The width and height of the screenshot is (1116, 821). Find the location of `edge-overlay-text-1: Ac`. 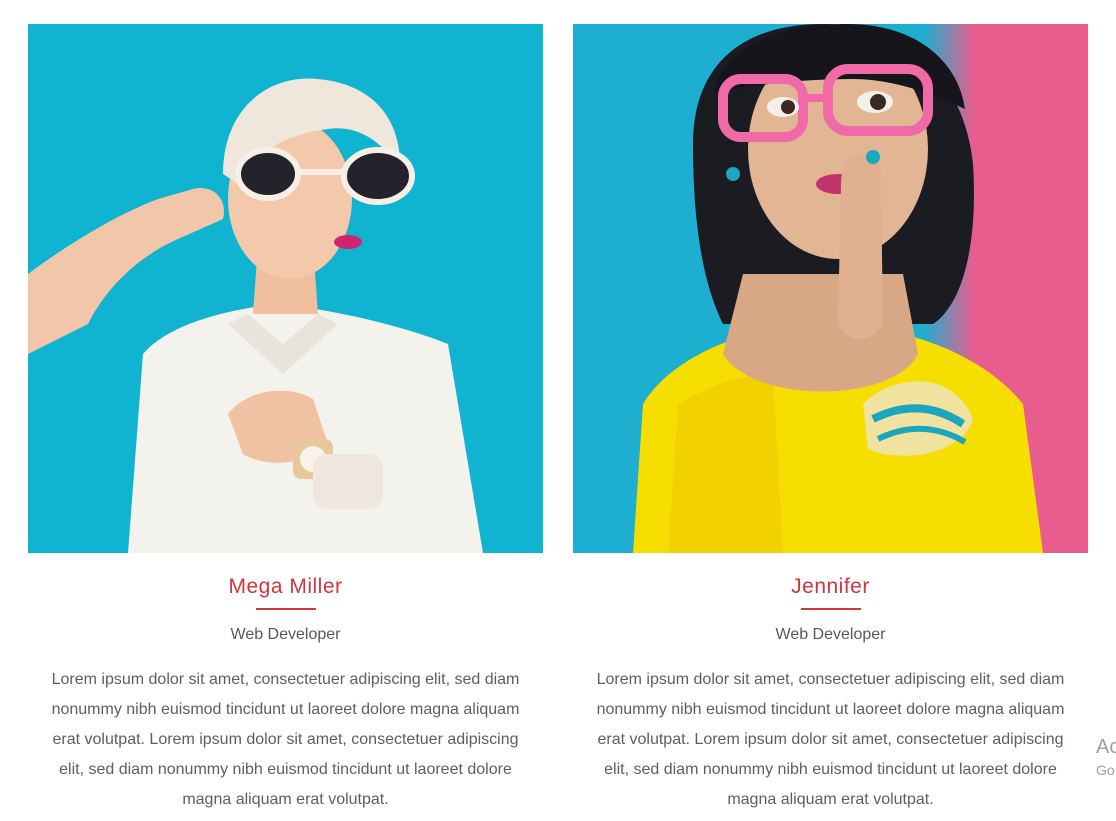

edge-overlay-text-1: Ac is located at coordinates (1106, 747).